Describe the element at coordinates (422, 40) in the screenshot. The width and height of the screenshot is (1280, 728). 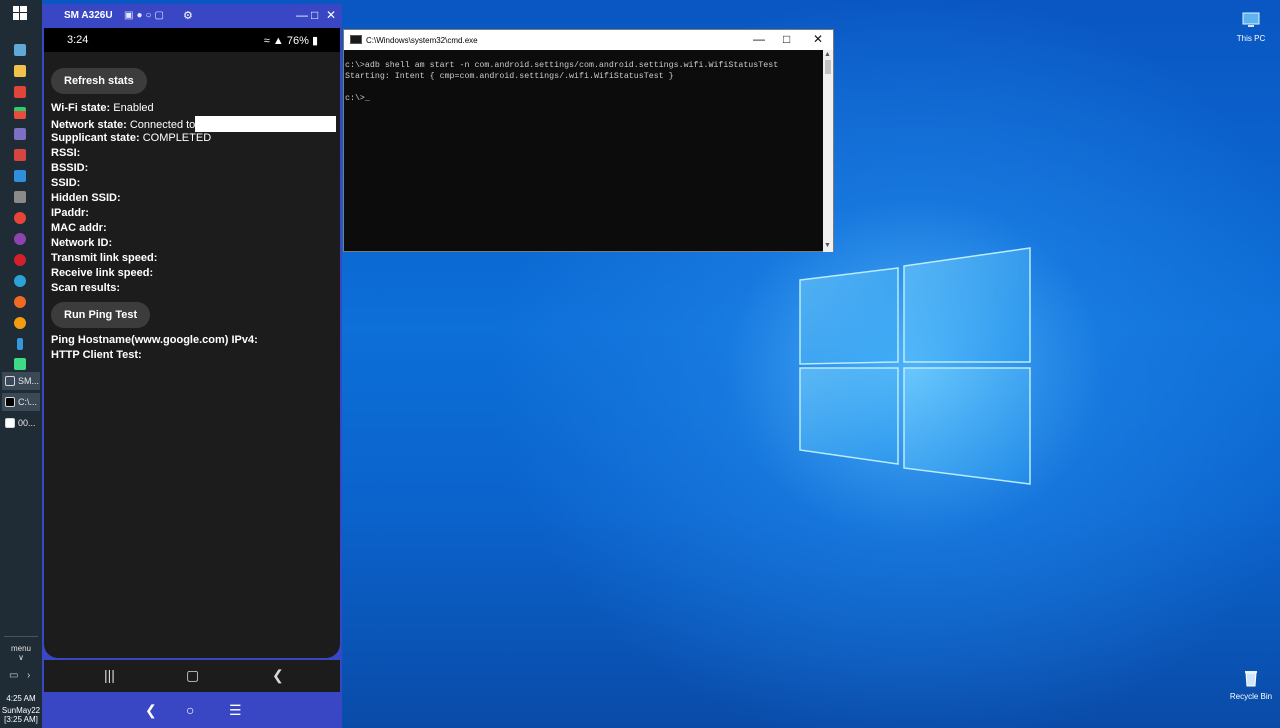
I see `cmd-window-title: C:\Windows\system32\cmd.exe` at that location.